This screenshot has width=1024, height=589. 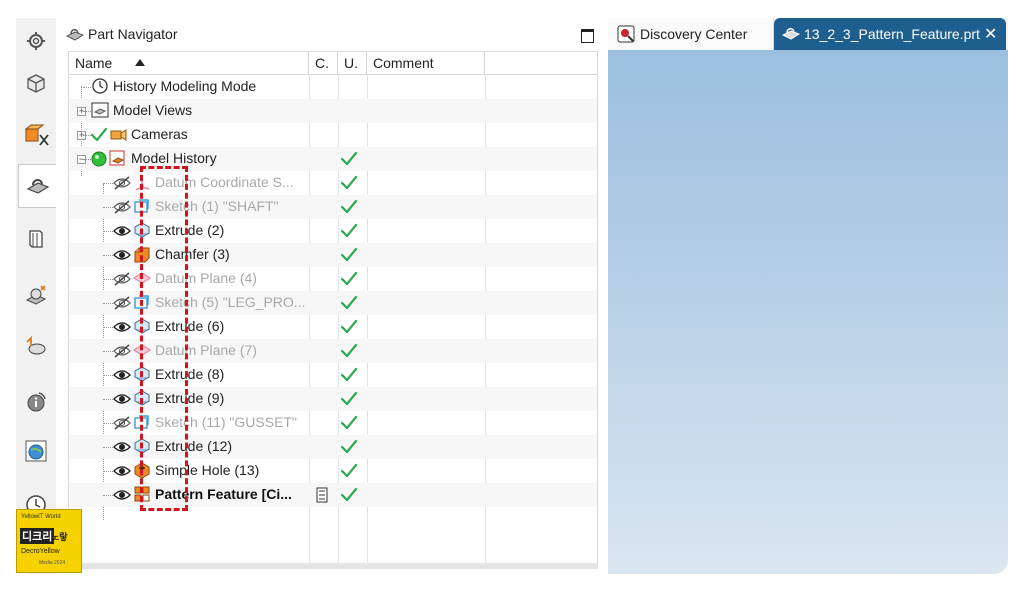 I want to click on logo-line-1: YellowIT World, so click(x=41, y=517).